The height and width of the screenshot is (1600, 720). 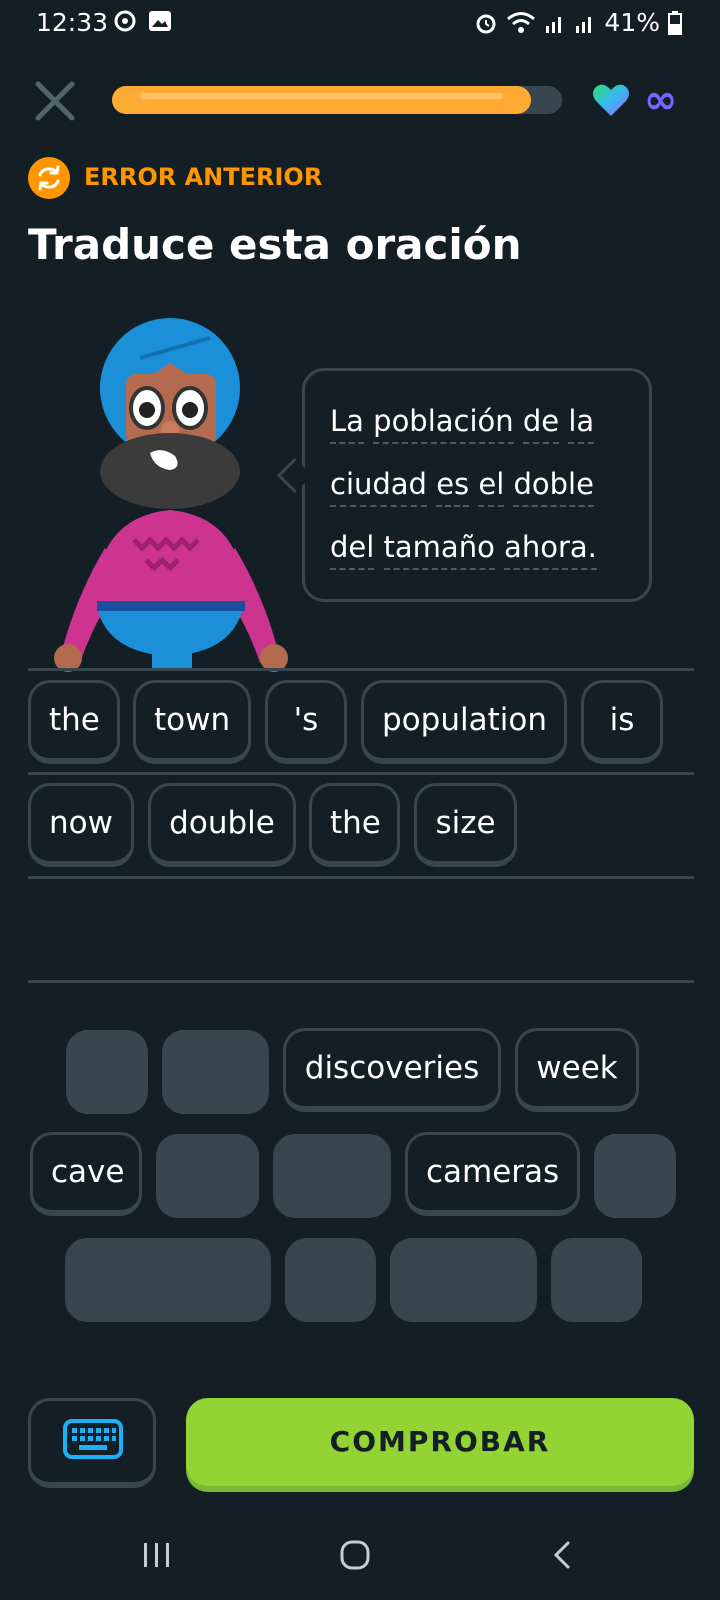 What do you see at coordinates (541, 424) in the screenshot?
I see `prompt-word: de` at bounding box center [541, 424].